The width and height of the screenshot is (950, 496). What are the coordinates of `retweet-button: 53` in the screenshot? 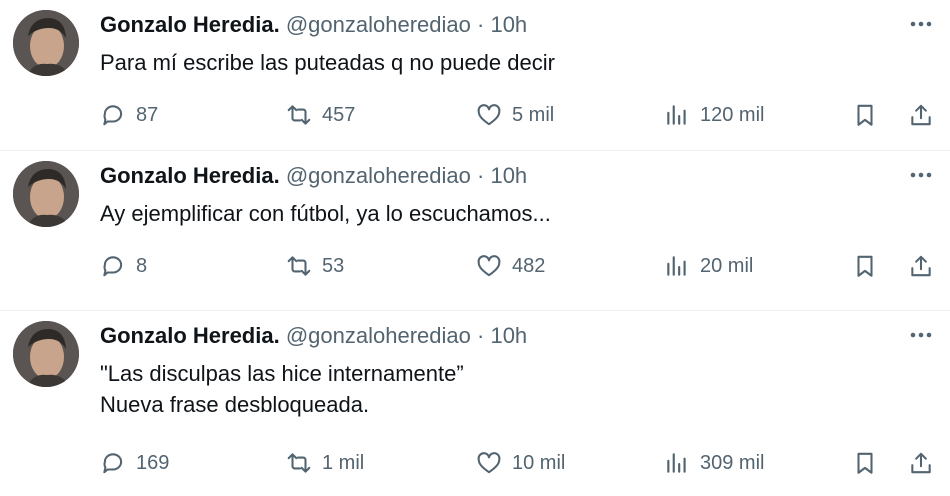 It's located at (315, 266).